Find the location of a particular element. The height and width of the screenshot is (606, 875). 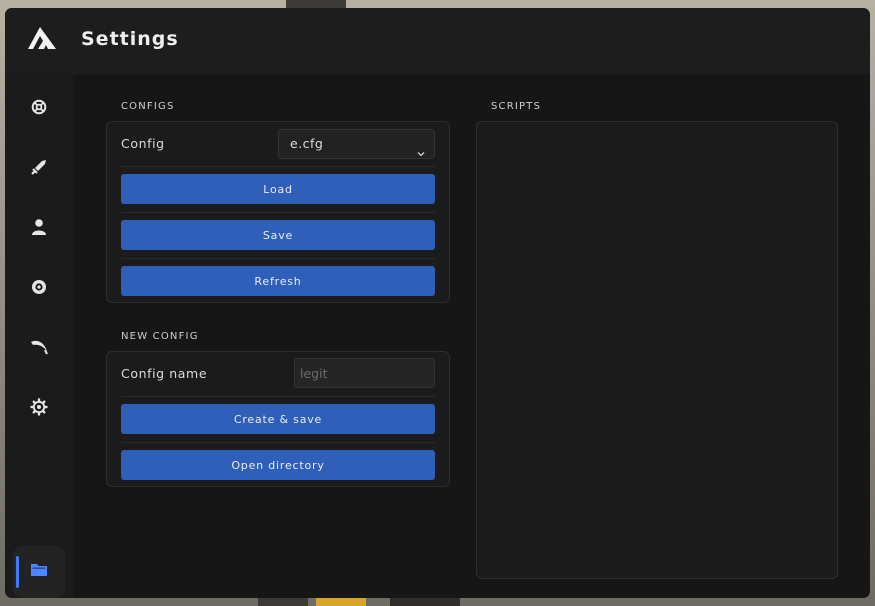

save-button: Save is located at coordinates (278, 235).